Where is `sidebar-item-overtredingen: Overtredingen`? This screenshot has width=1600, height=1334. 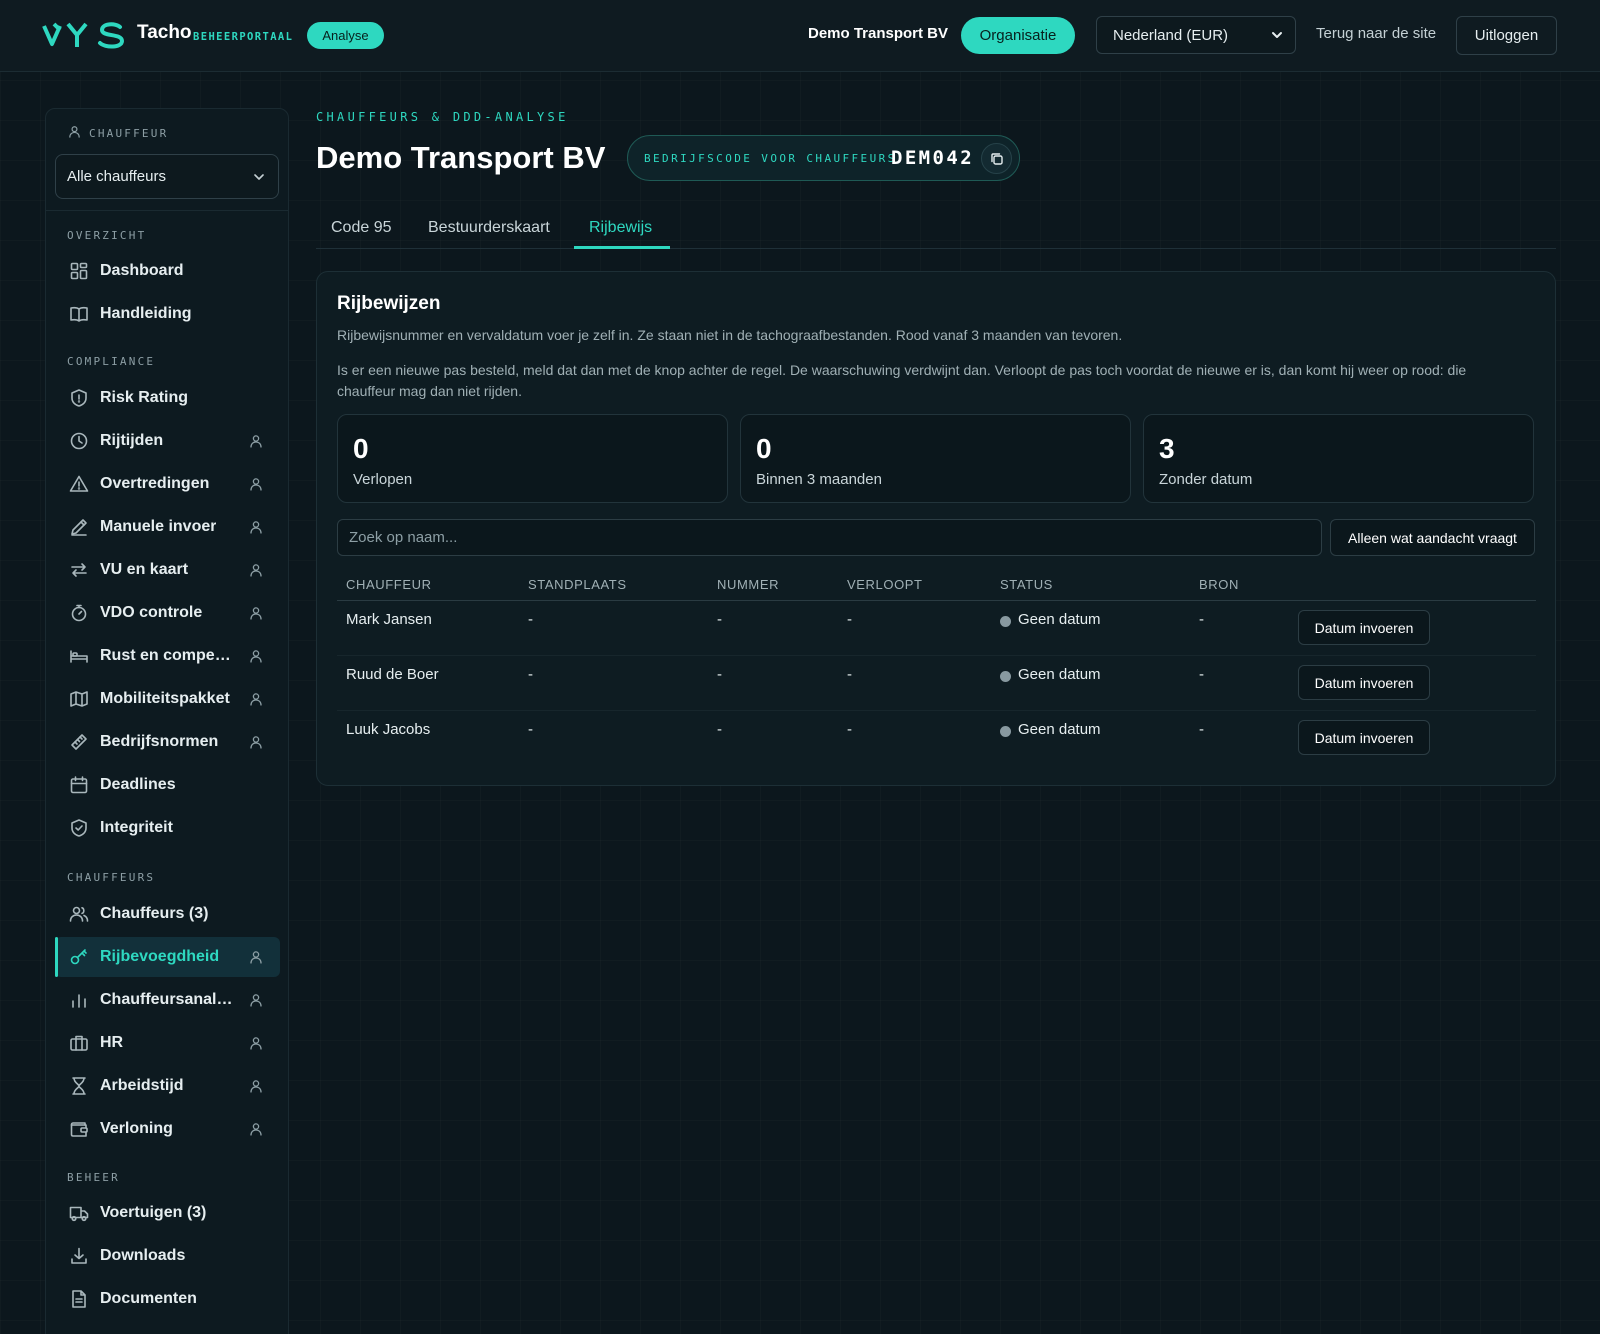 sidebar-item-overtredingen: Overtredingen is located at coordinates (167, 484).